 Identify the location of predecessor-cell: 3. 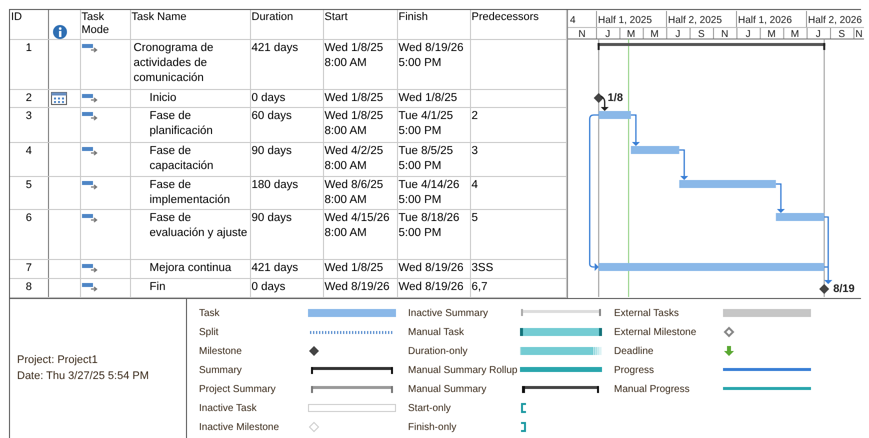
(475, 150).